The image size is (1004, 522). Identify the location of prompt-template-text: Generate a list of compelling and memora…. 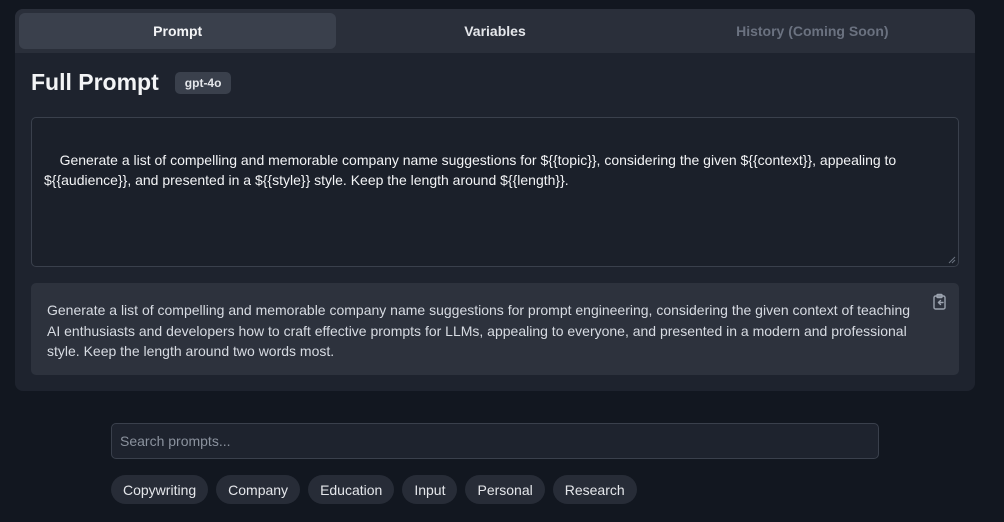
(472, 170).